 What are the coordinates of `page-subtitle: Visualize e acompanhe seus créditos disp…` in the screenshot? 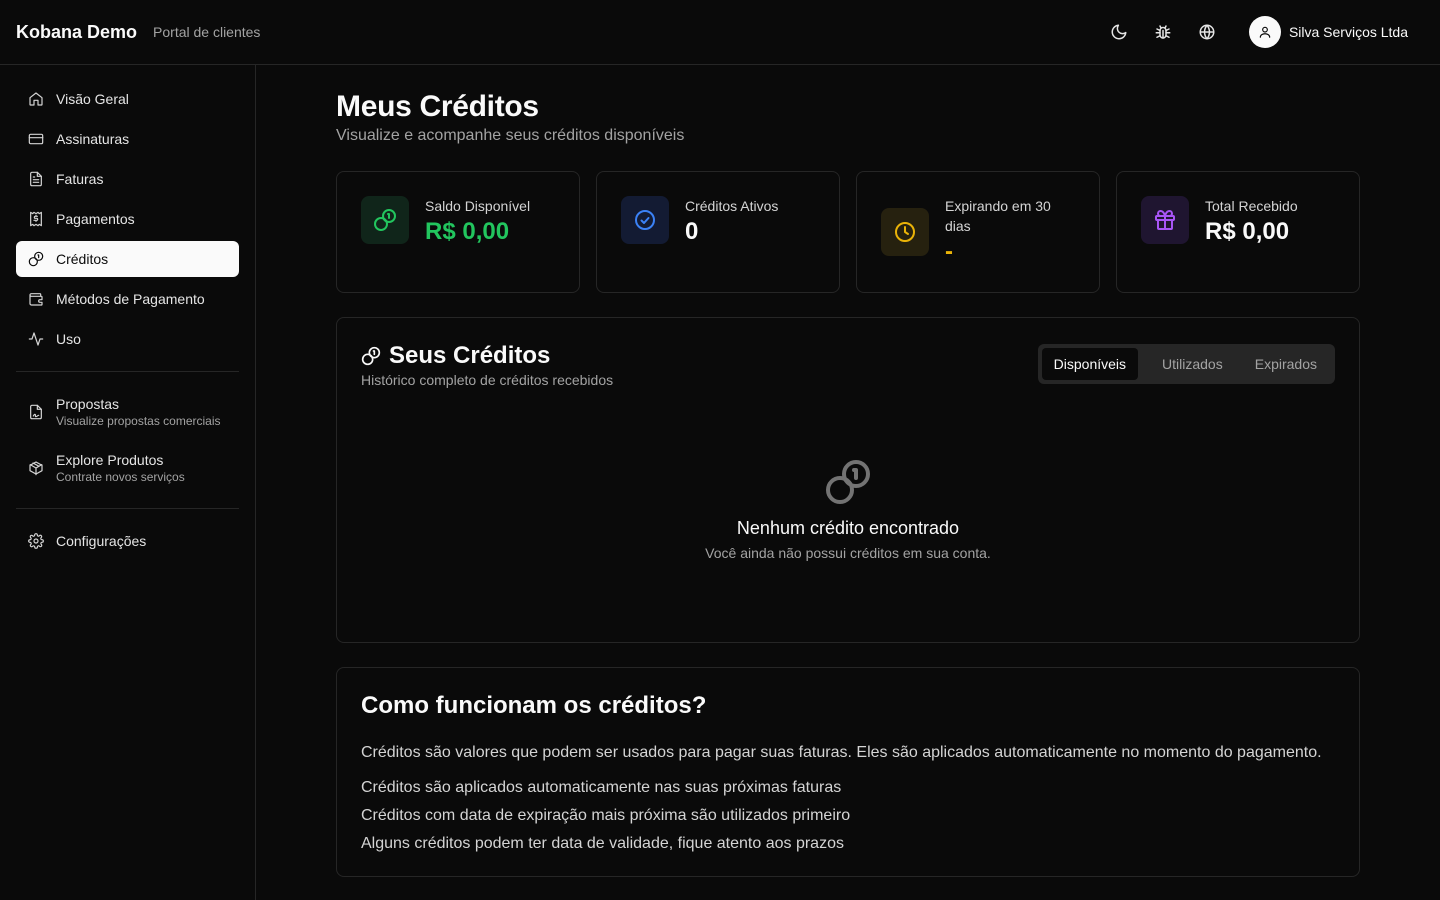 It's located at (510, 135).